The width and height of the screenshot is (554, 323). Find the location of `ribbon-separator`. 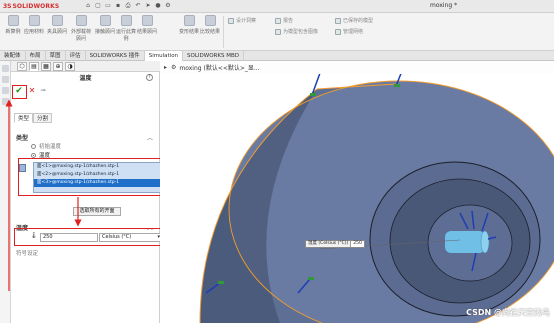

ribbon-separator is located at coordinates (223, 32).